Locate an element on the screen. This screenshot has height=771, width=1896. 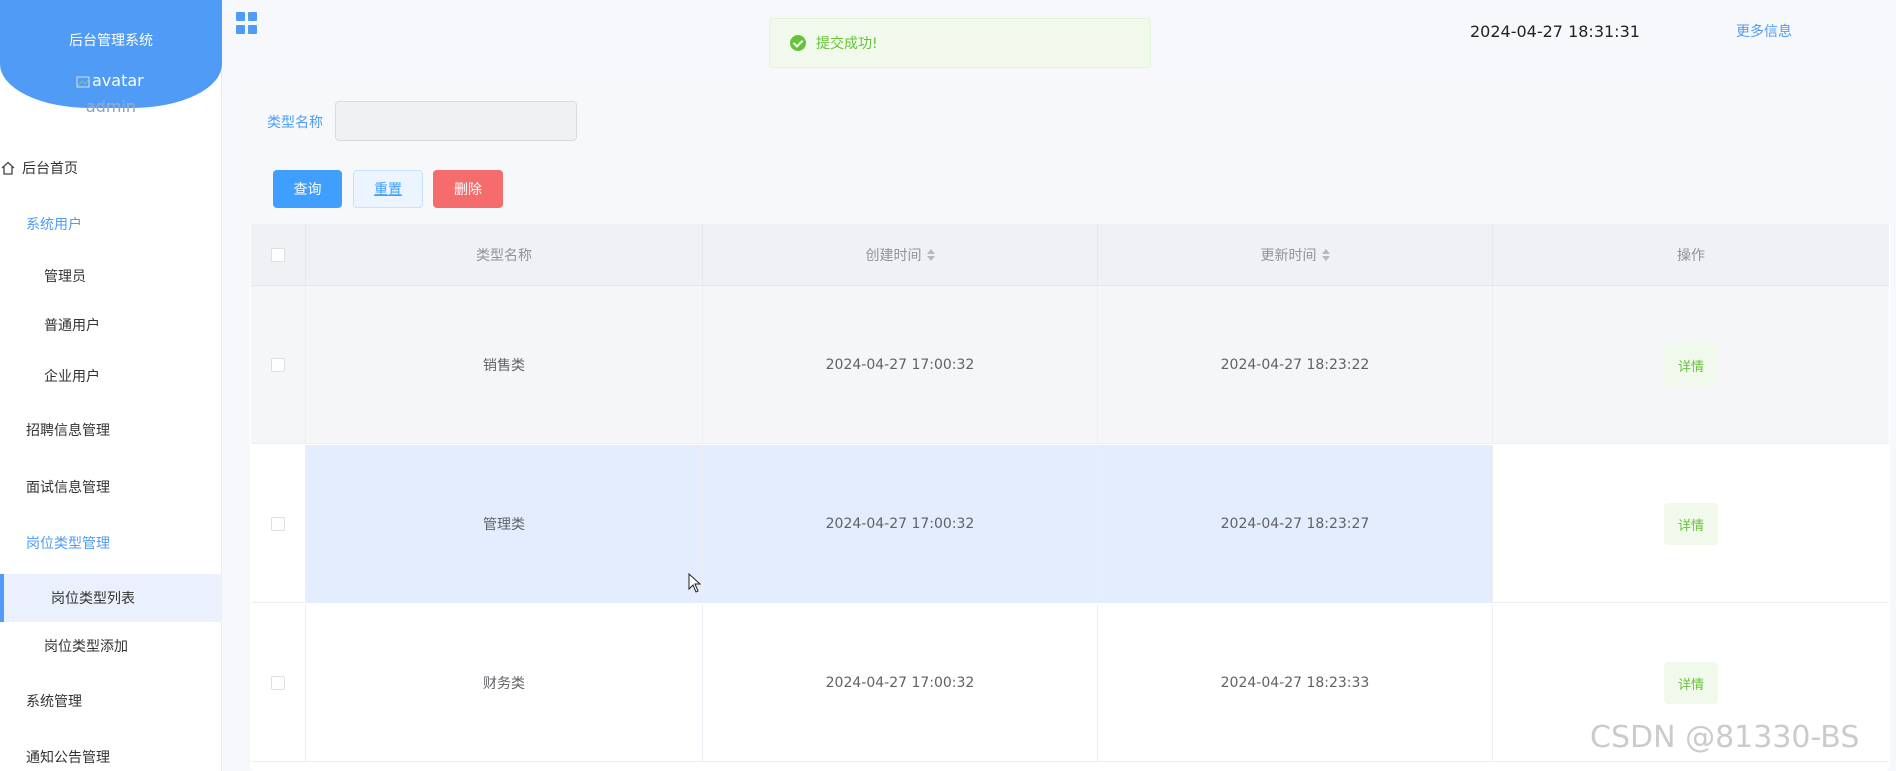
select-all-cell is located at coordinates (278, 255).